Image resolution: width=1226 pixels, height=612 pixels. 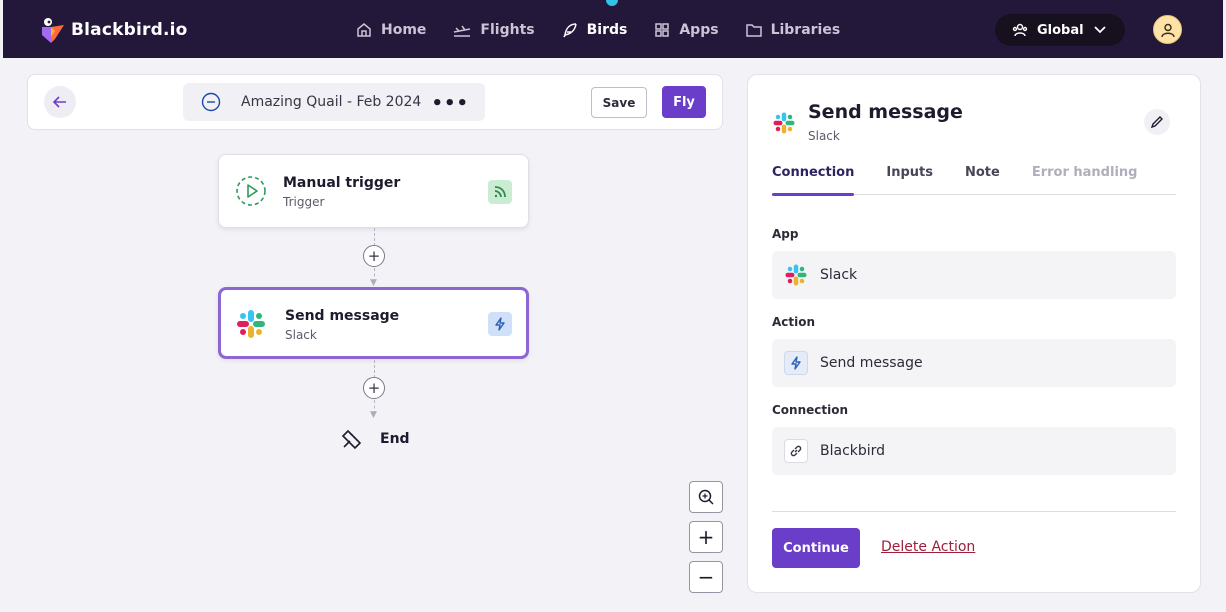 I want to click on app-field: Slack, so click(x=974, y=275).